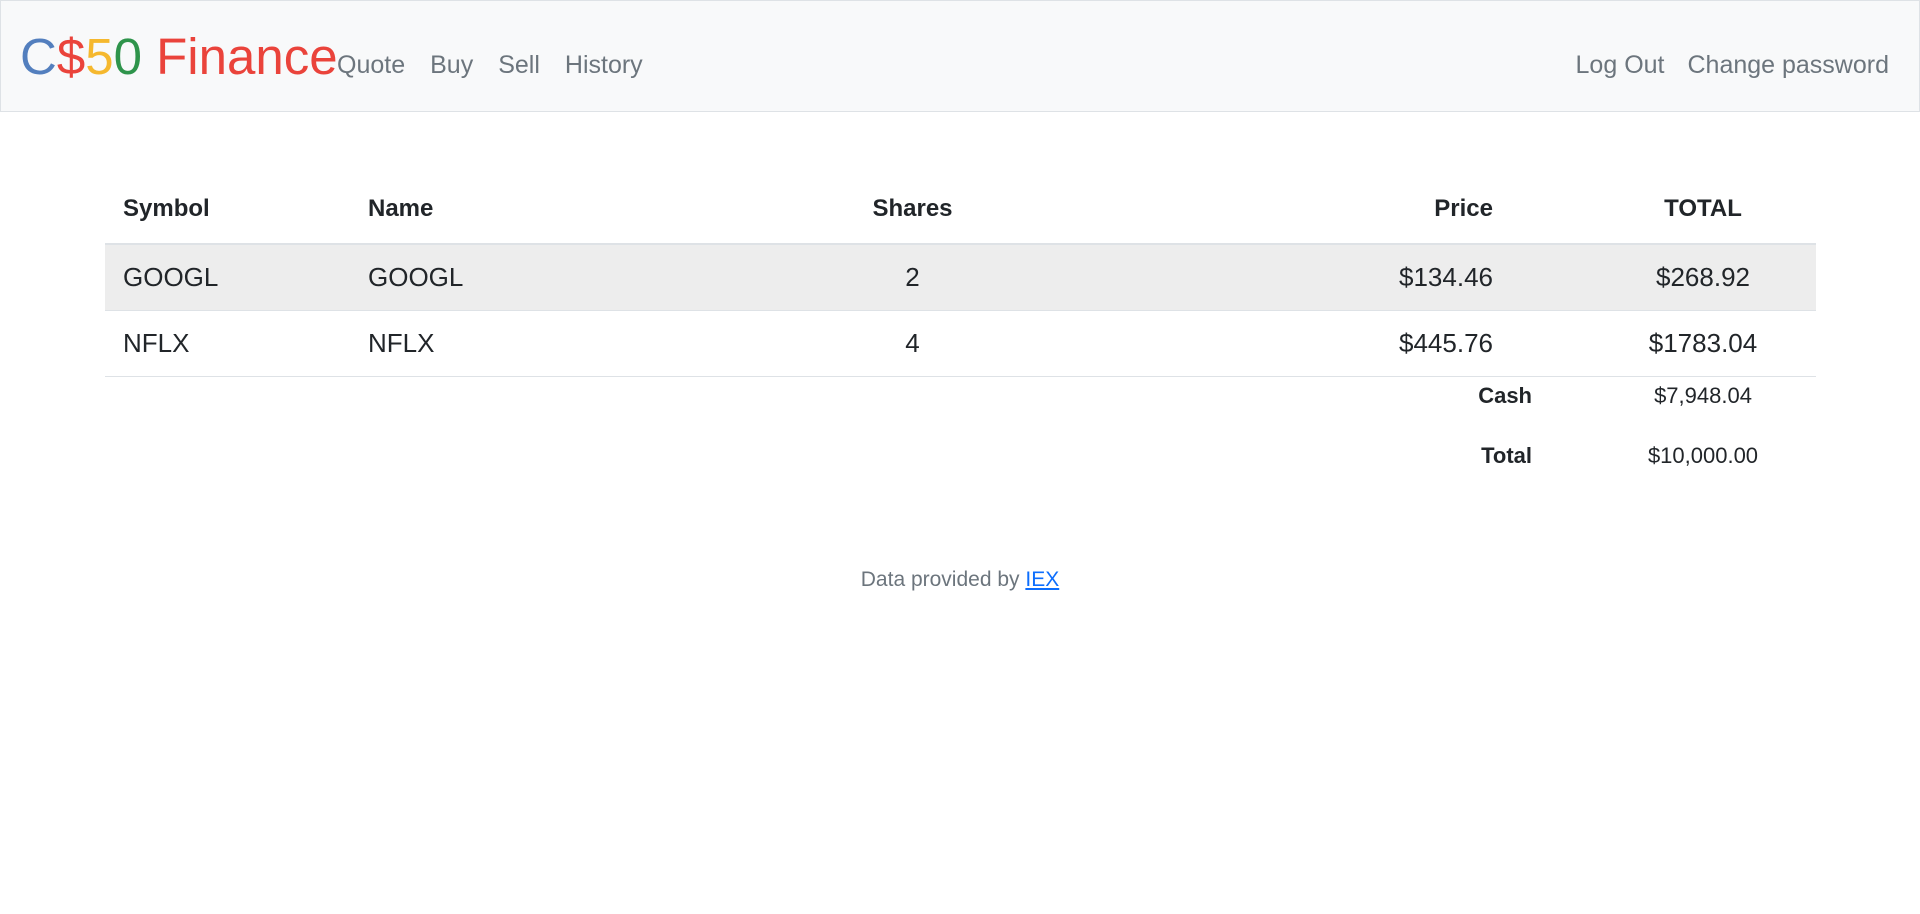 The image size is (1920, 914). I want to click on page-footer: Data provided by IEX, so click(960, 580).